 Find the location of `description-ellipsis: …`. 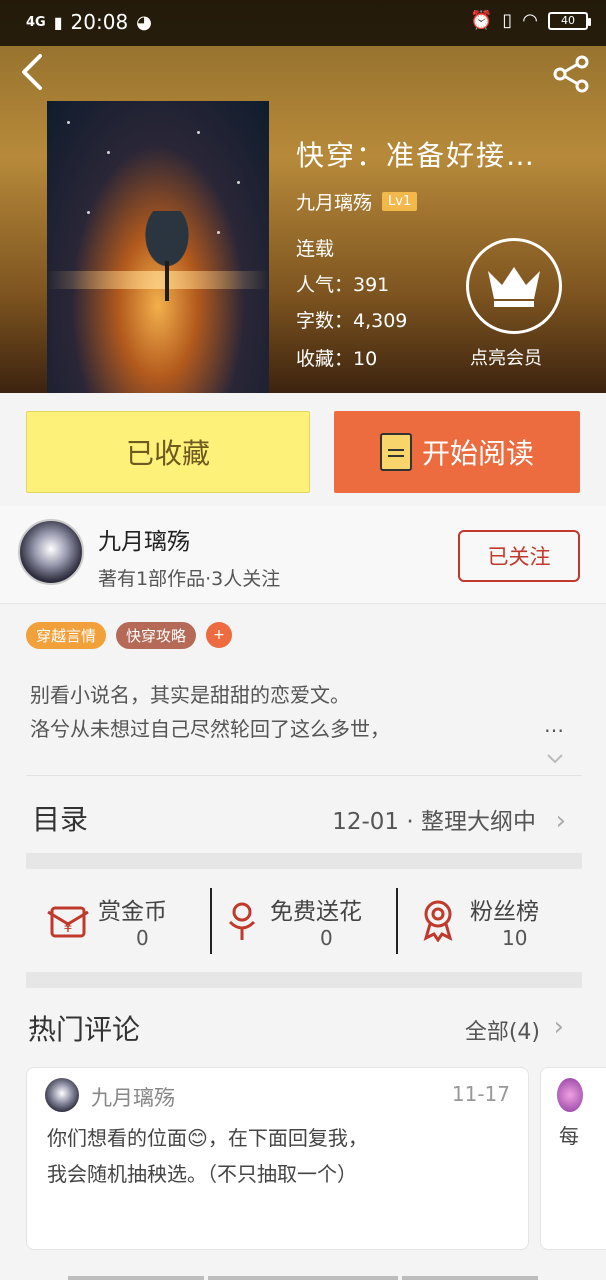

description-ellipsis: … is located at coordinates (554, 725).